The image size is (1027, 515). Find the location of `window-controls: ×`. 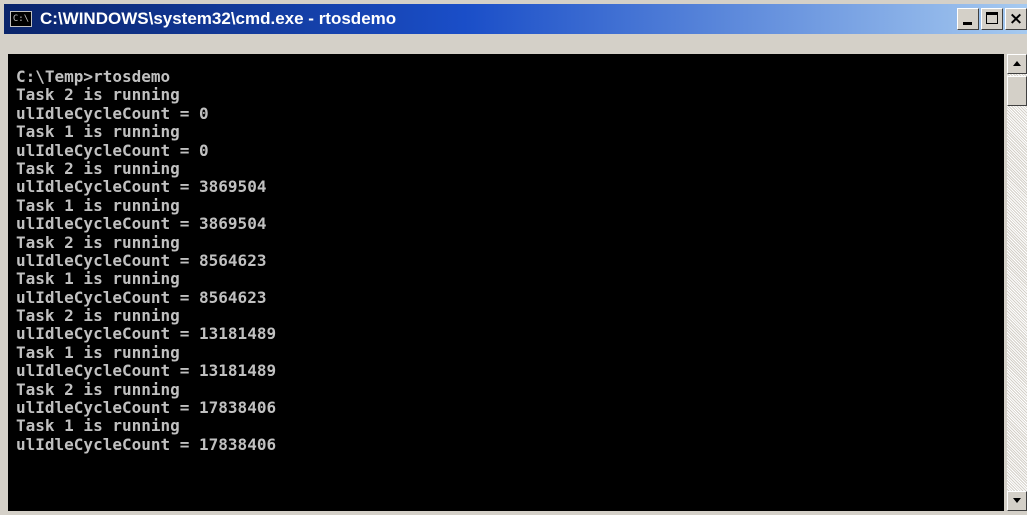

window-controls: × is located at coordinates (992, 19).